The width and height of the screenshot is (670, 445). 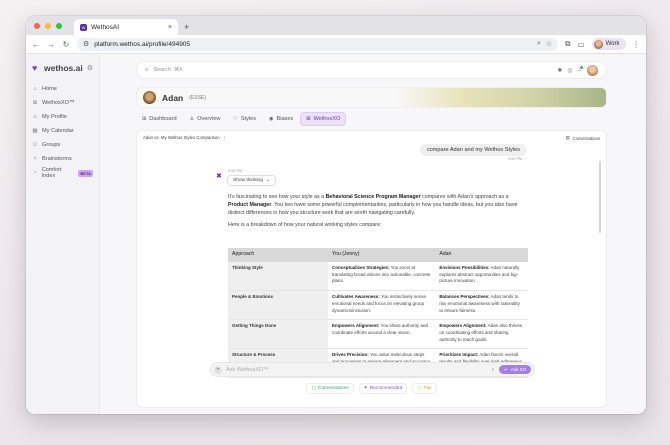 I want to click on ai-assistant-icon: ✖, so click(x=219, y=176).